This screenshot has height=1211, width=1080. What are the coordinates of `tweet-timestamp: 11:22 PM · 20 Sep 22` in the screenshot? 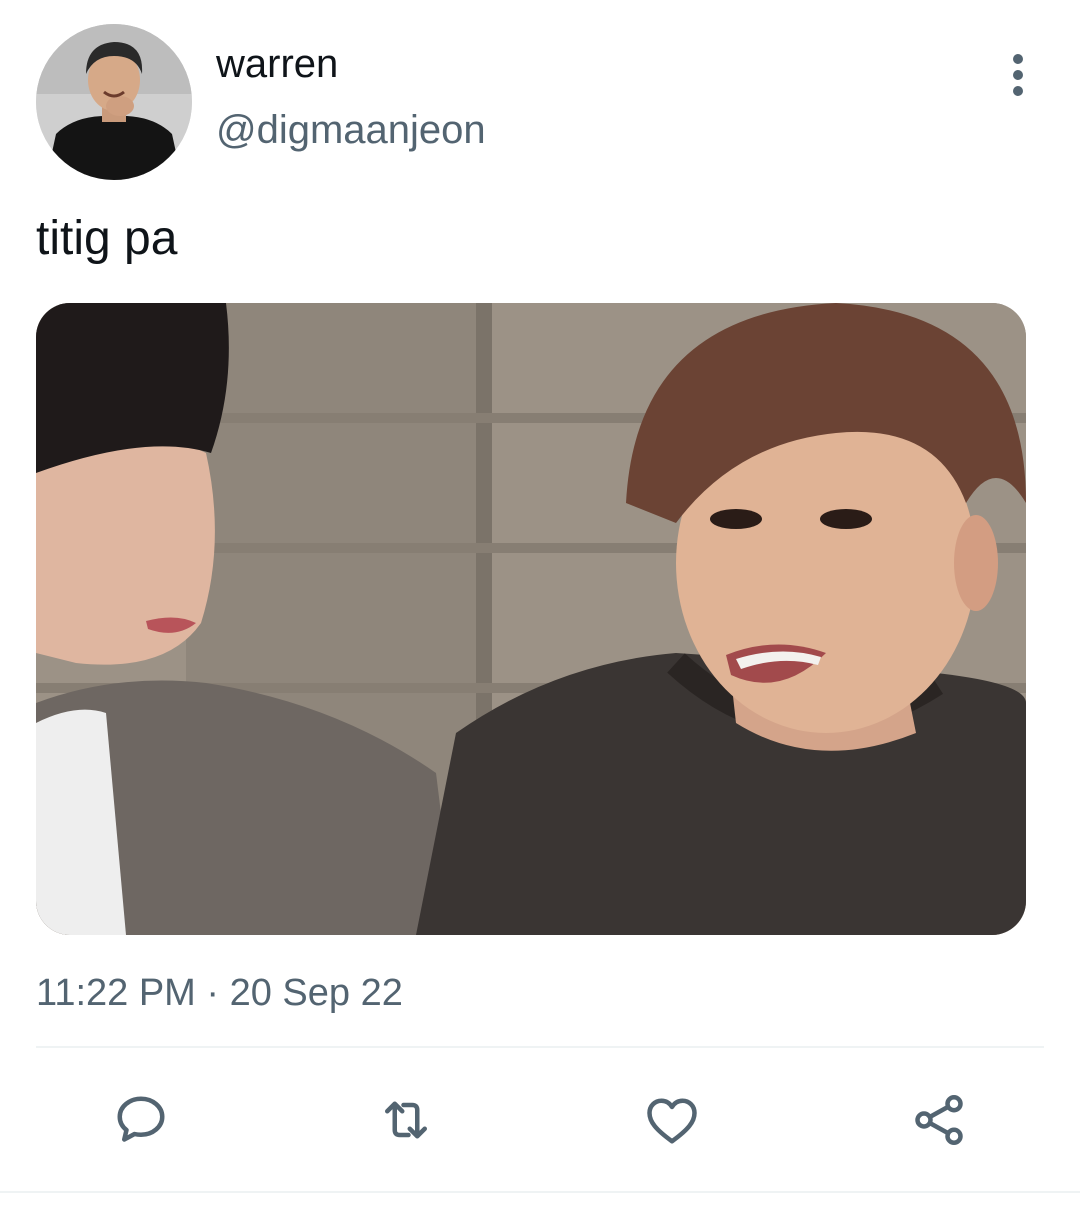 It's located at (219, 993).